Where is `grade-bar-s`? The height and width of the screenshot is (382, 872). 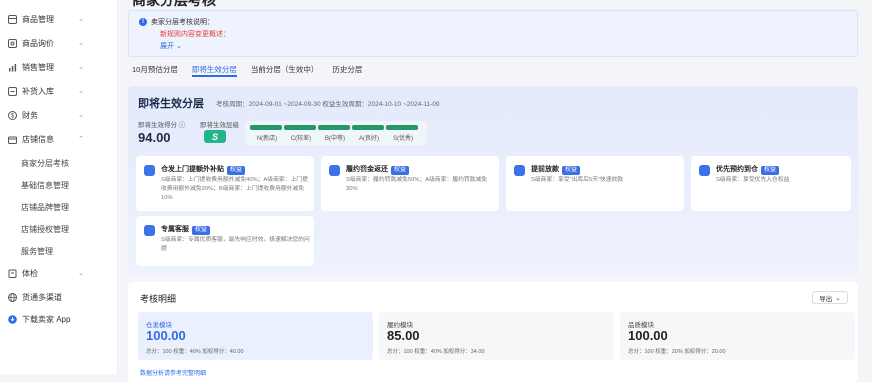
grade-bar-s is located at coordinates (402, 127).